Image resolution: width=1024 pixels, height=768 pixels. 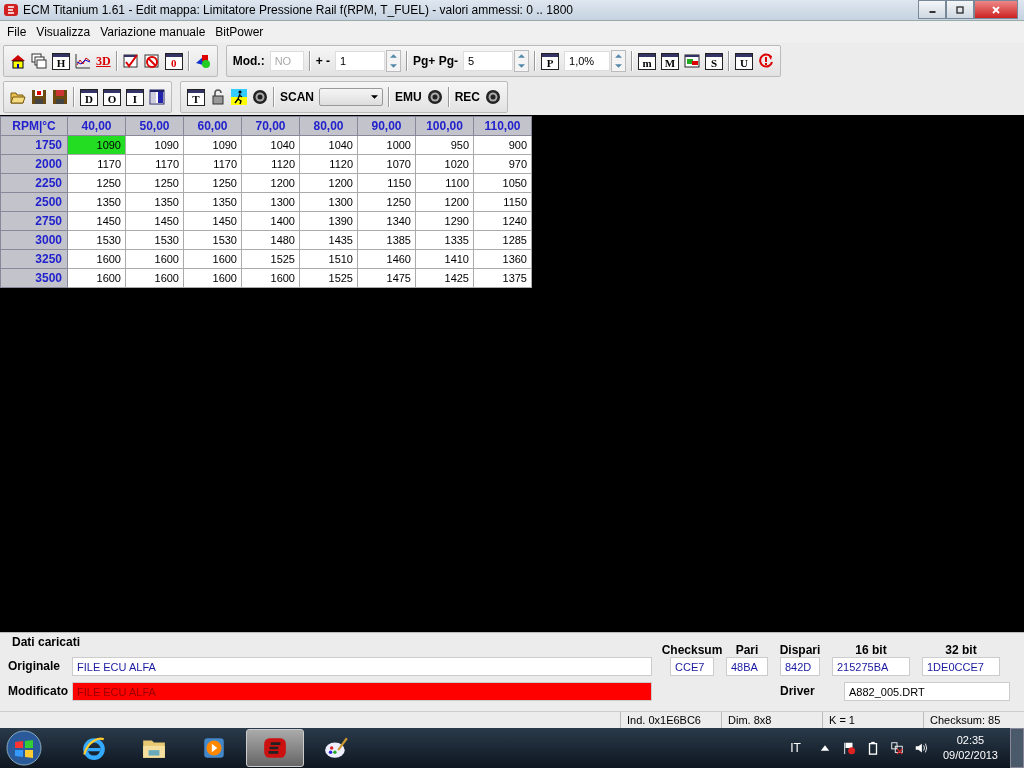 I want to click on 3d-icon: 3D, so click(x=103, y=61).